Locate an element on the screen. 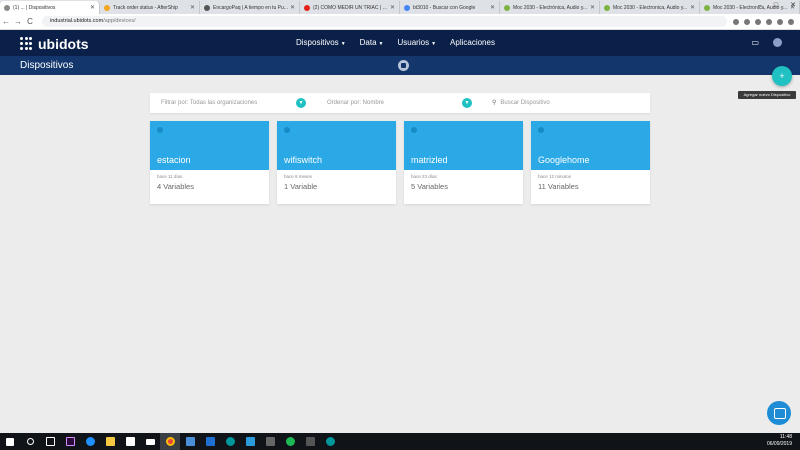 The width and height of the screenshot is (800, 450). browser-tab-3: (2) COMO MEDIR UN TRIAC | CO... ✕ is located at coordinates (350, 7).